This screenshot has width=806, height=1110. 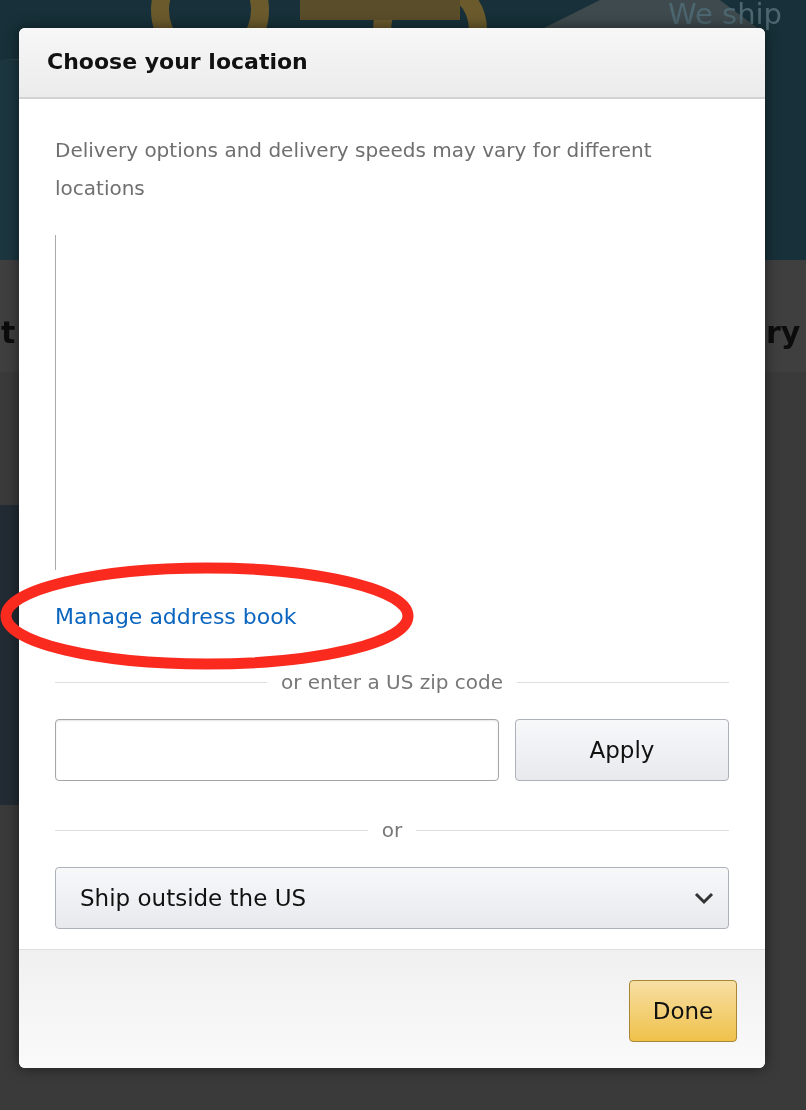 What do you see at coordinates (177, 62) in the screenshot?
I see `dialog-title: Choose your location` at bounding box center [177, 62].